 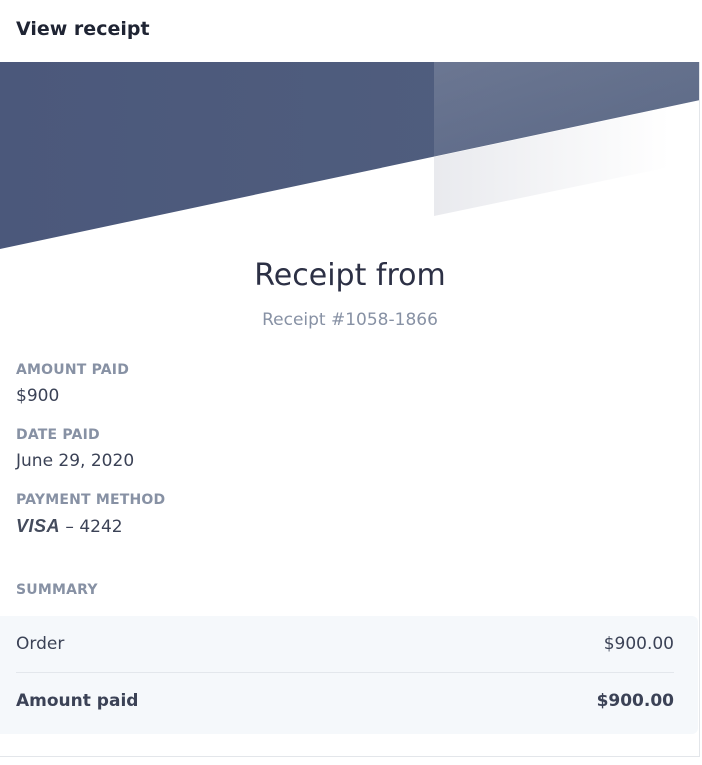 I want to click on amount-paid-label: AMOUNT PAID, so click(x=73, y=370).